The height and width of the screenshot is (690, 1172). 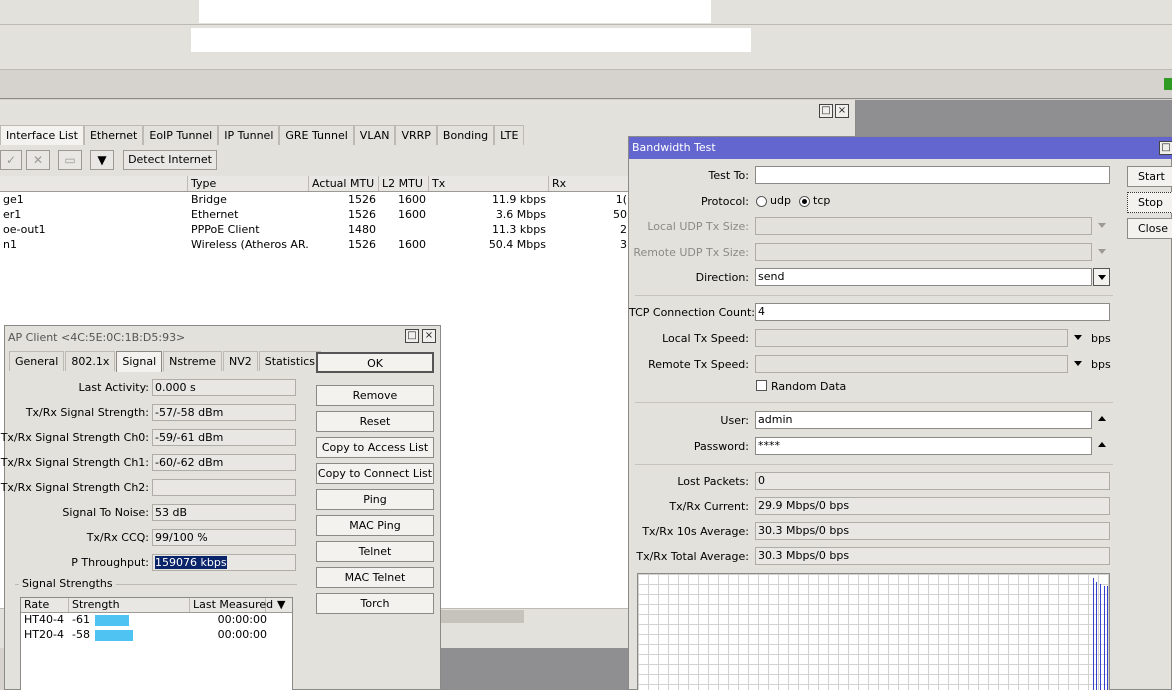 What do you see at coordinates (38, 160) in the screenshot?
I see `disable-icon: ✕` at bounding box center [38, 160].